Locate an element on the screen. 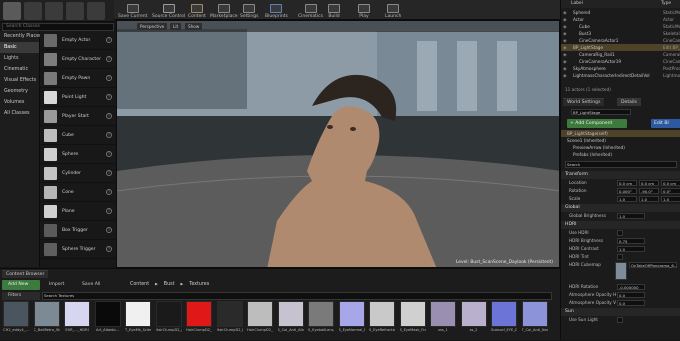 The image size is (680, 341). gear-button: Settings is located at coordinates (249, 10).